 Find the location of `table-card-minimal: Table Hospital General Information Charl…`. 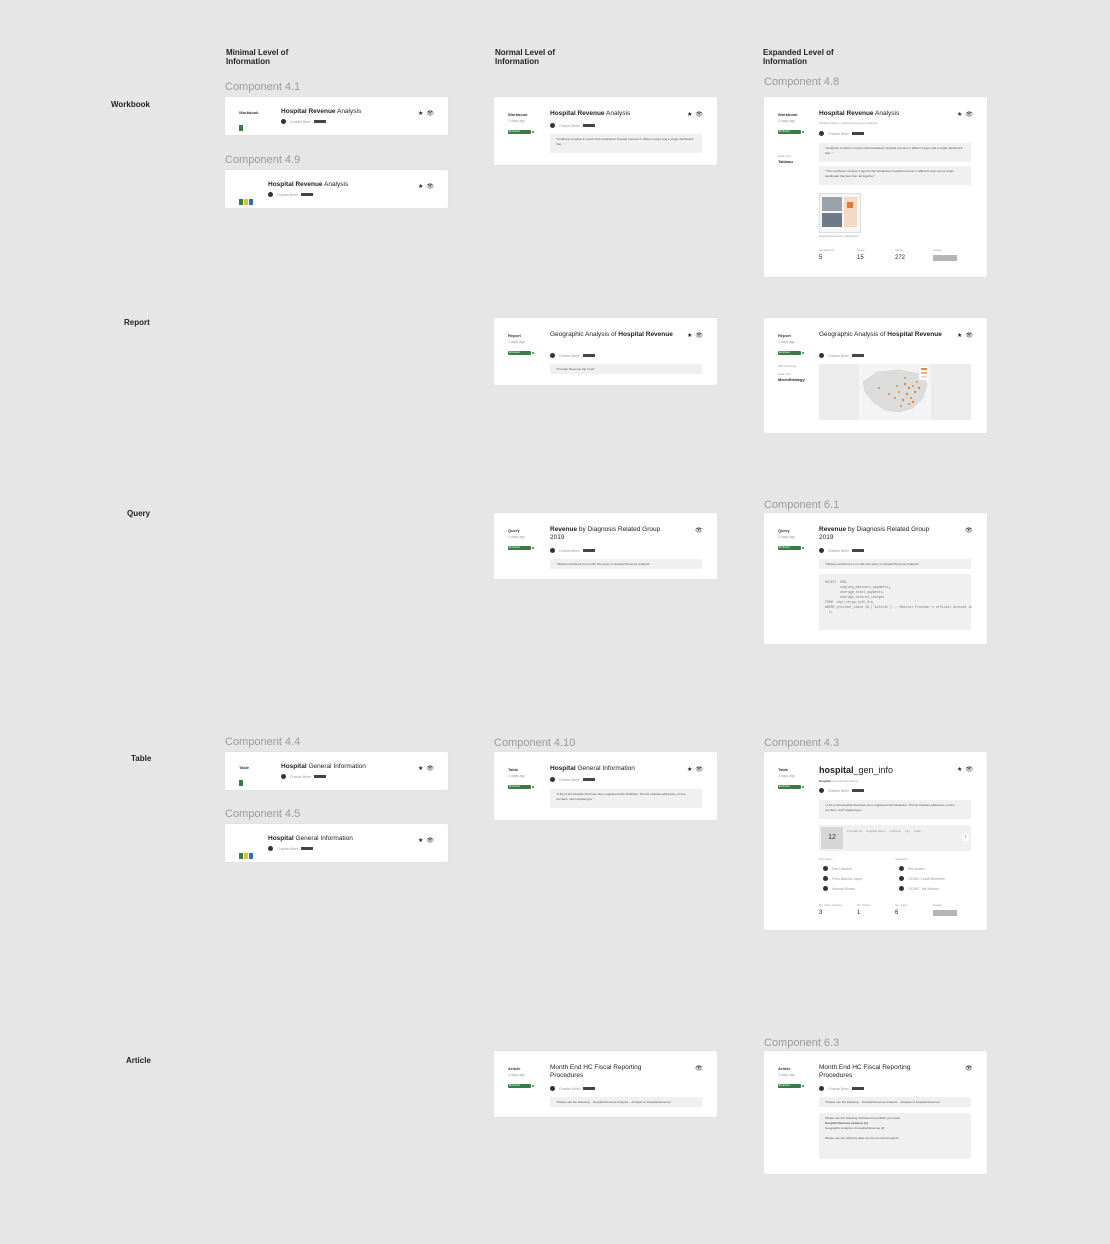

table-card-minimal: Table Hospital General Information Charl… is located at coordinates (336, 771).